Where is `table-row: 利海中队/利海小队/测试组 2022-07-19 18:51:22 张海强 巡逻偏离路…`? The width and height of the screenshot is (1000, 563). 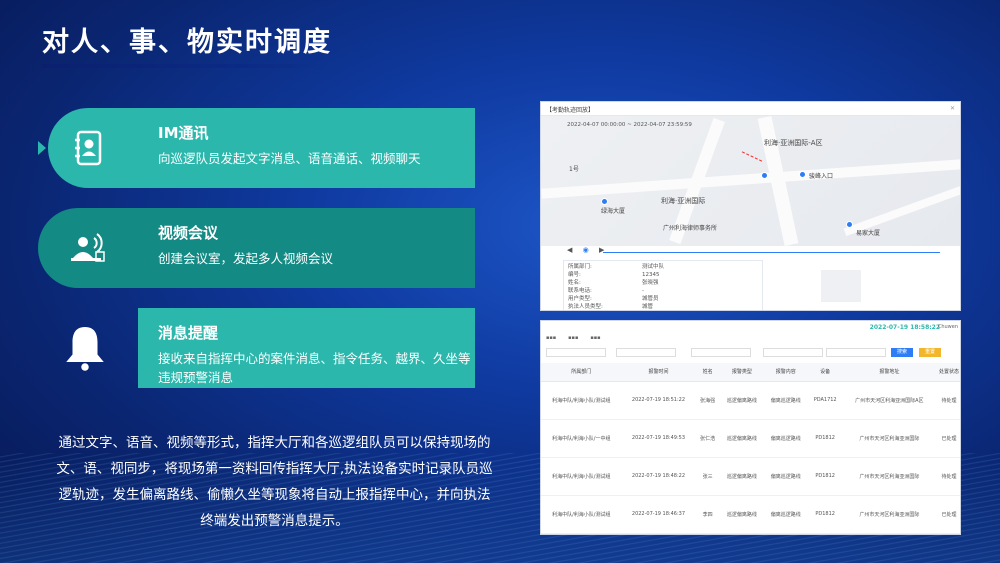
table-row: 利海中队/利海小队/测试组 2022-07-19 18:51:22 张海强 巡逻偏离路… is located at coordinates (750, 400).